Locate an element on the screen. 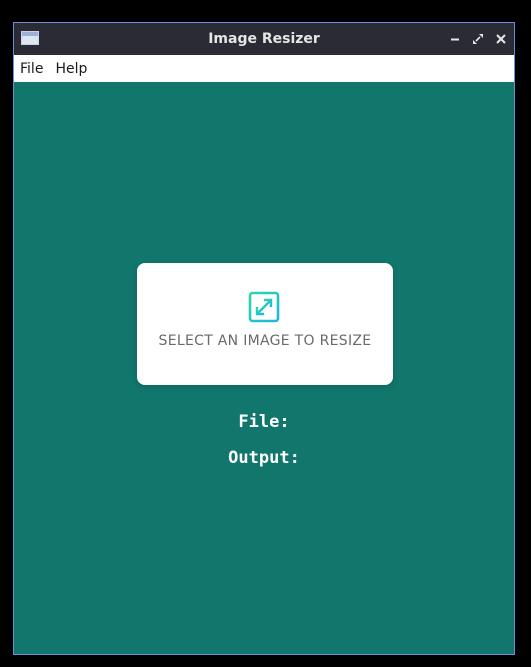  close-icon is located at coordinates (501, 39).